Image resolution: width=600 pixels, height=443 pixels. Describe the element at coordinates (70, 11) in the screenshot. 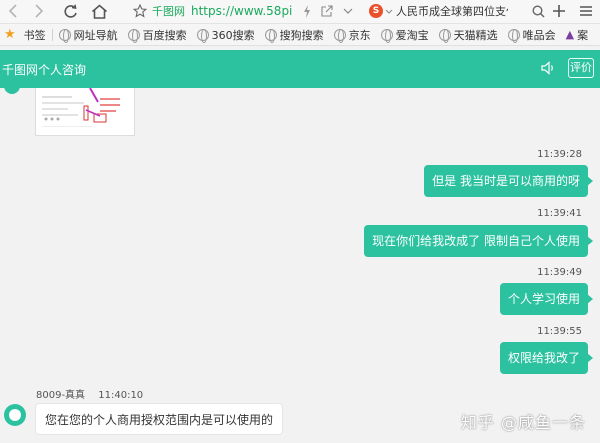

I see `refresh-icon` at that location.